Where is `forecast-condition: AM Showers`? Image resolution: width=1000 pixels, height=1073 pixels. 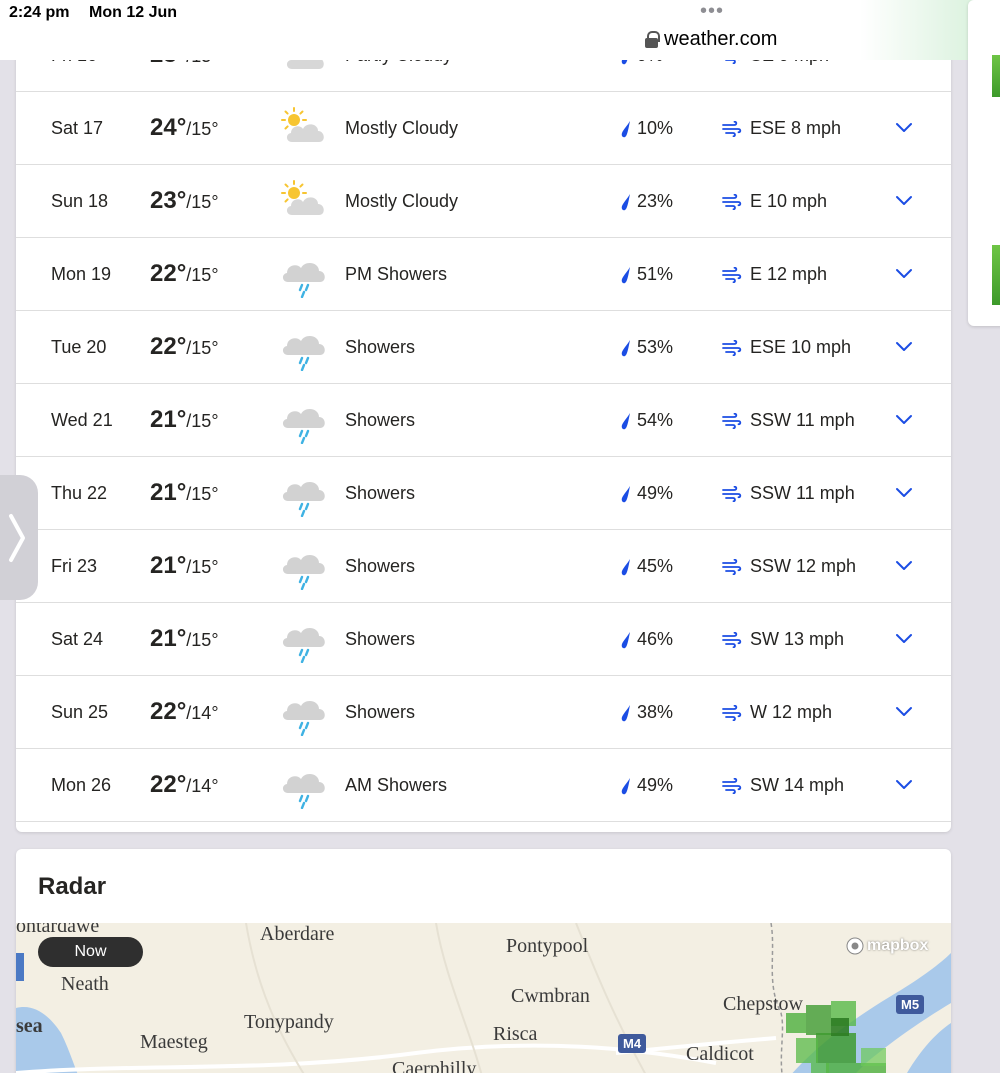 forecast-condition: AM Showers is located at coordinates (396, 785).